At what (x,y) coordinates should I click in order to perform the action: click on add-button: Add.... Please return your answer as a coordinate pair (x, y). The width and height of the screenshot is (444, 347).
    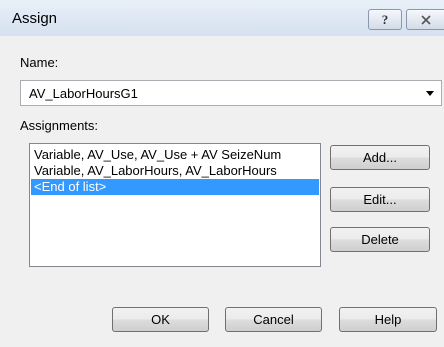
    Looking at the image, I should click on (380, 157).